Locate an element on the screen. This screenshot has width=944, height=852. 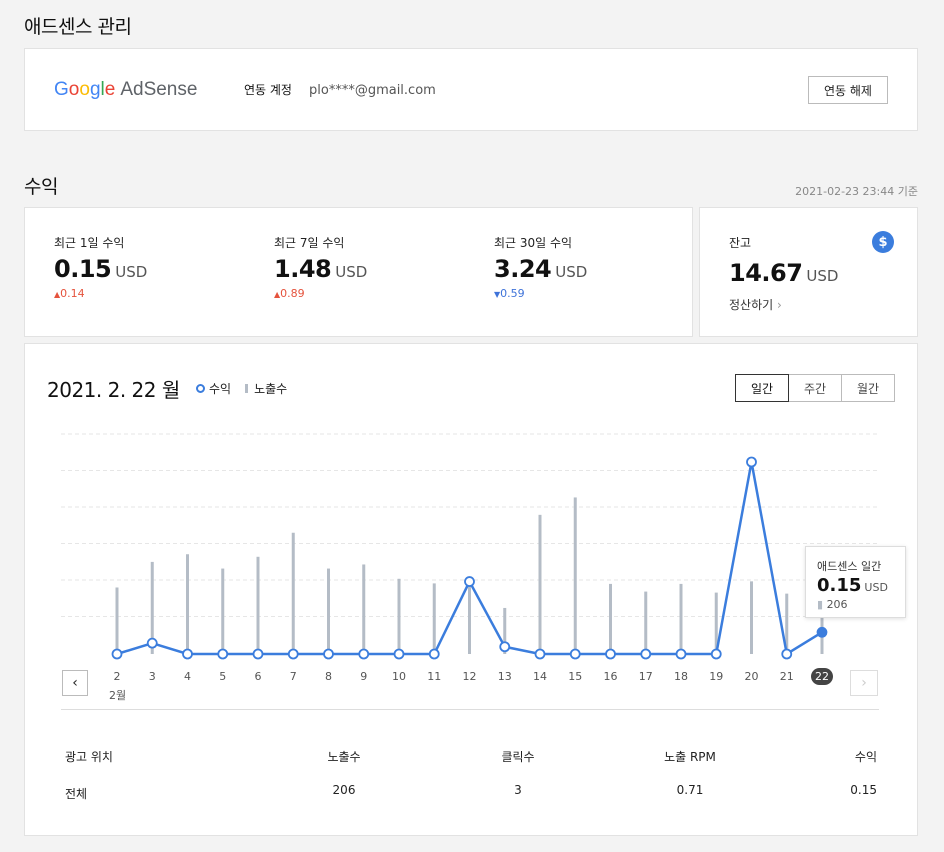
x-tick-label: 7 is located at coordinates (293, 676).